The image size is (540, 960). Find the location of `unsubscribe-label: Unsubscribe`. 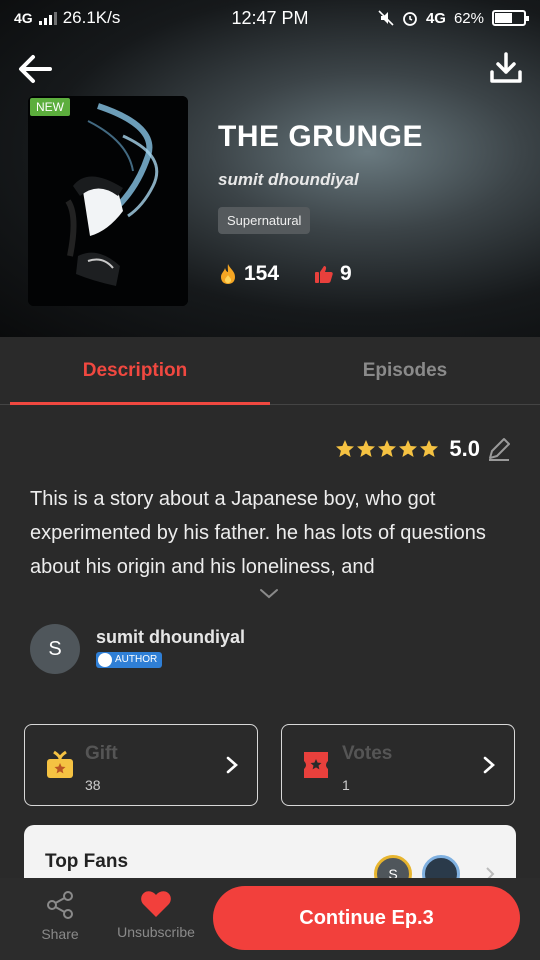

unsubscribe-label: Unsubscribe is located at coordinates (156, 932).